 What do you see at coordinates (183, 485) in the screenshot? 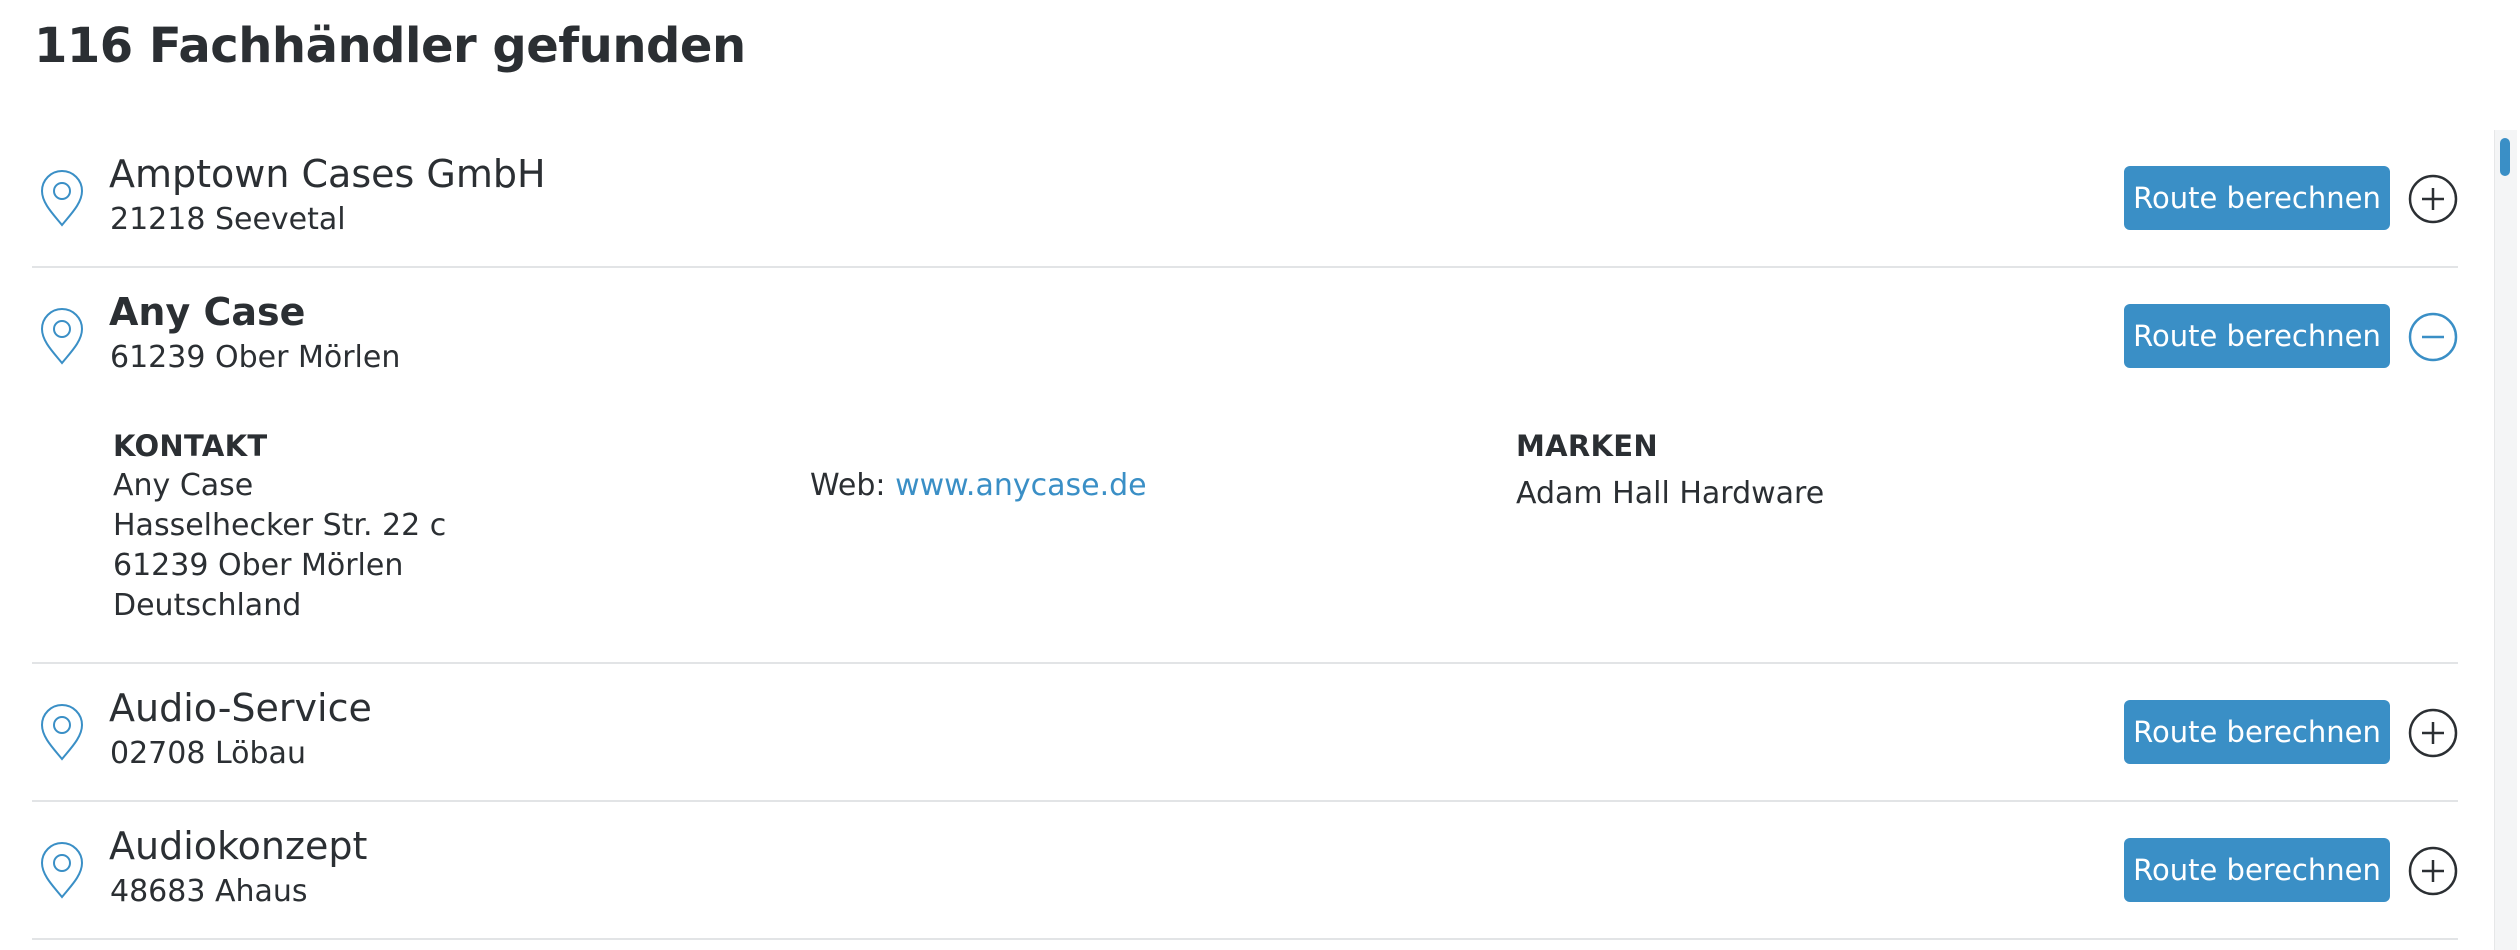
I see `contact-company: Any Case` at bounding box center [183, 485].